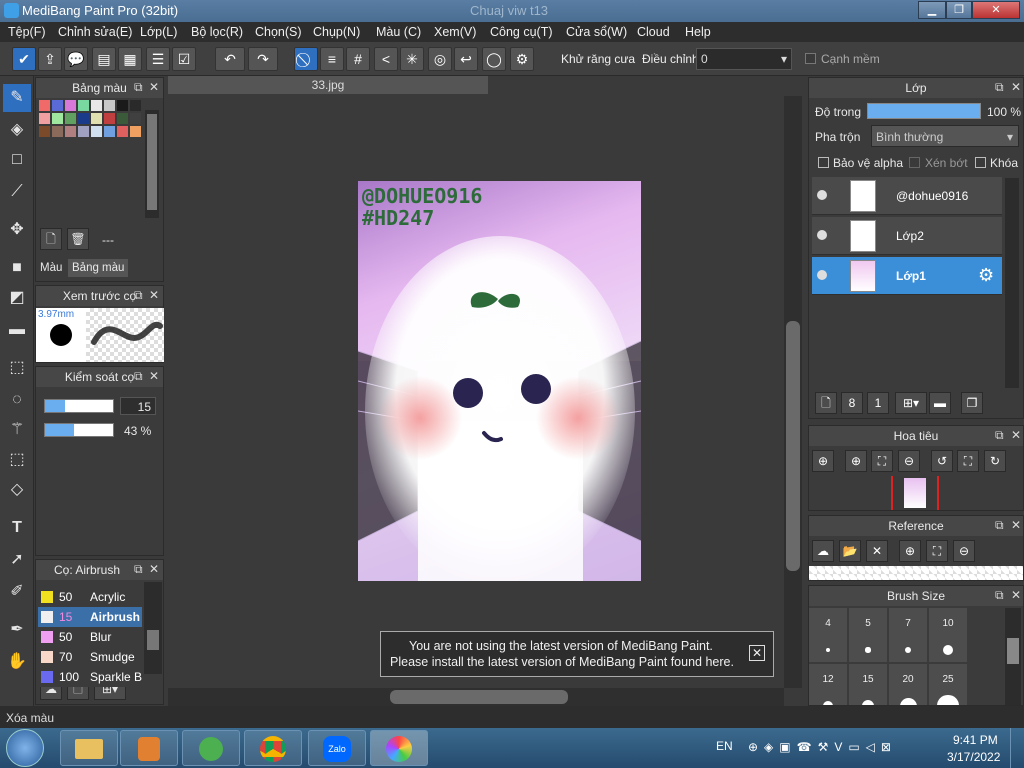  I want to click on size-slider, so click(79, 406).